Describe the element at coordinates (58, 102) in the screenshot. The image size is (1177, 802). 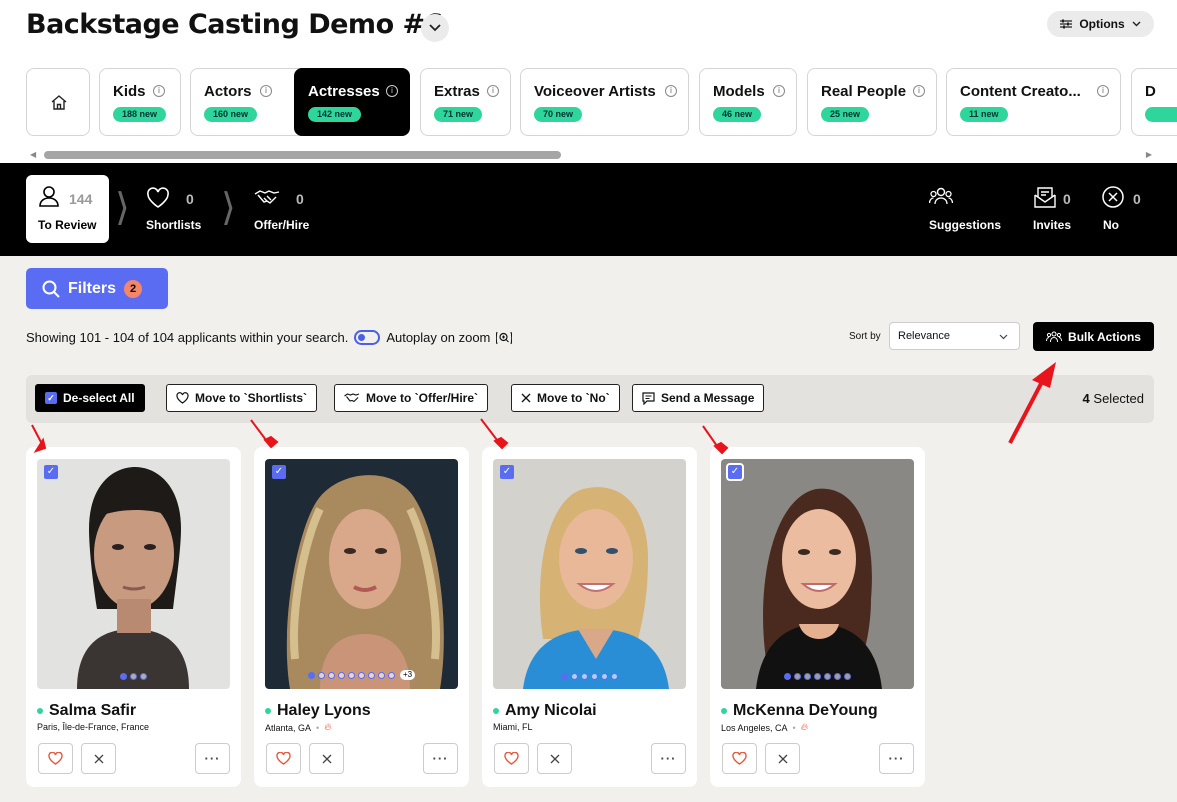
I see `tab-home` at that location.